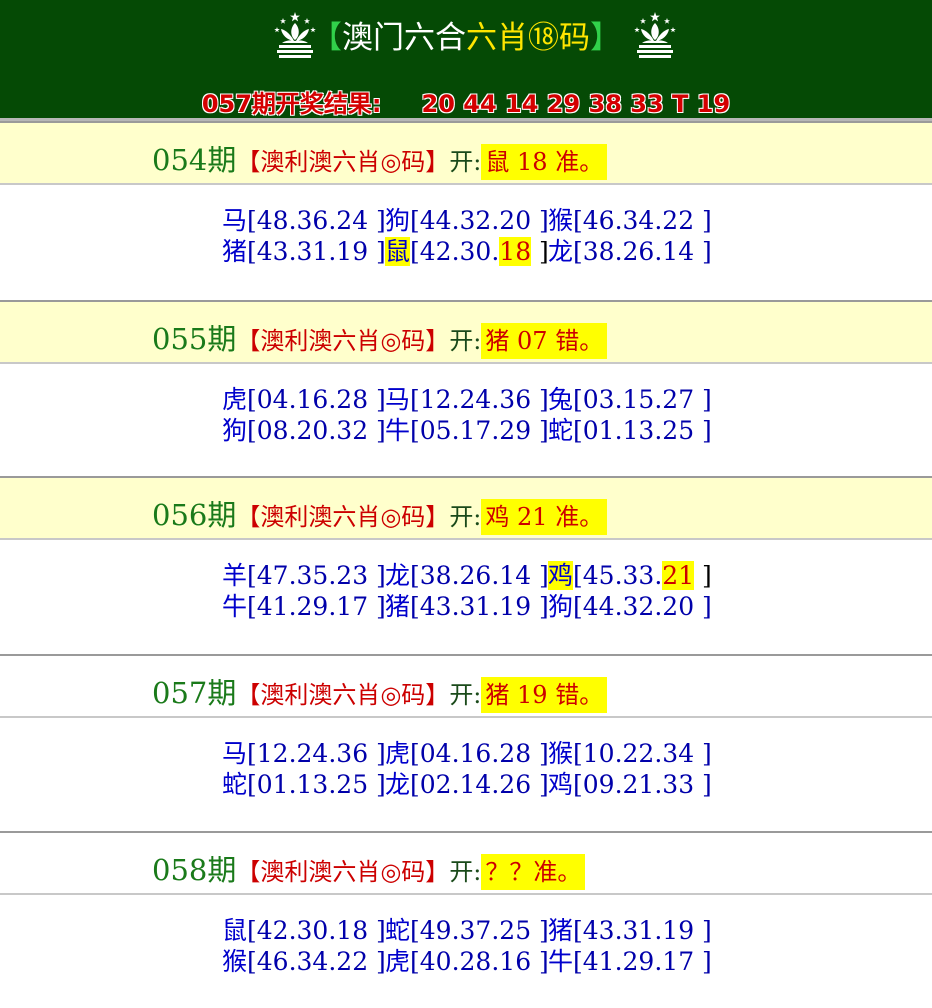  Describe the element at coordinates (326, 38) in the screenshot. I see `title-left-bracket: 【` at that location.